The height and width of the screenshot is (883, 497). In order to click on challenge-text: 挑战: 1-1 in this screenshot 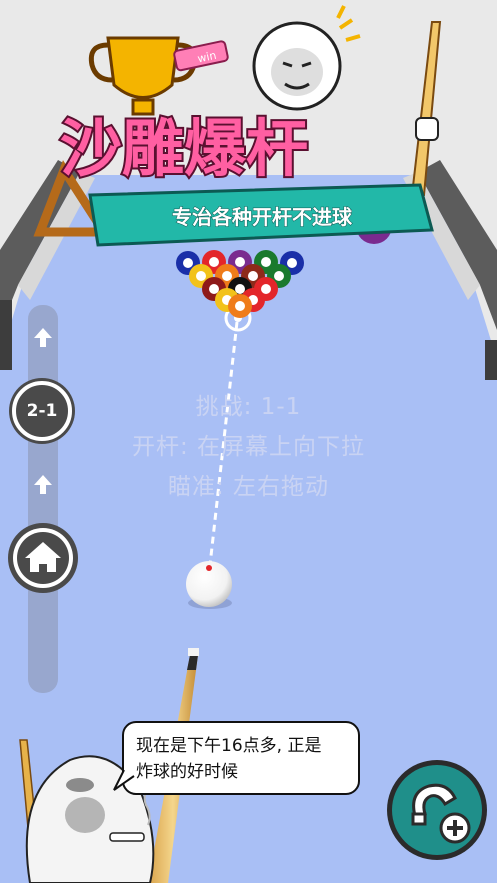, I will do `click(248, 407)`.